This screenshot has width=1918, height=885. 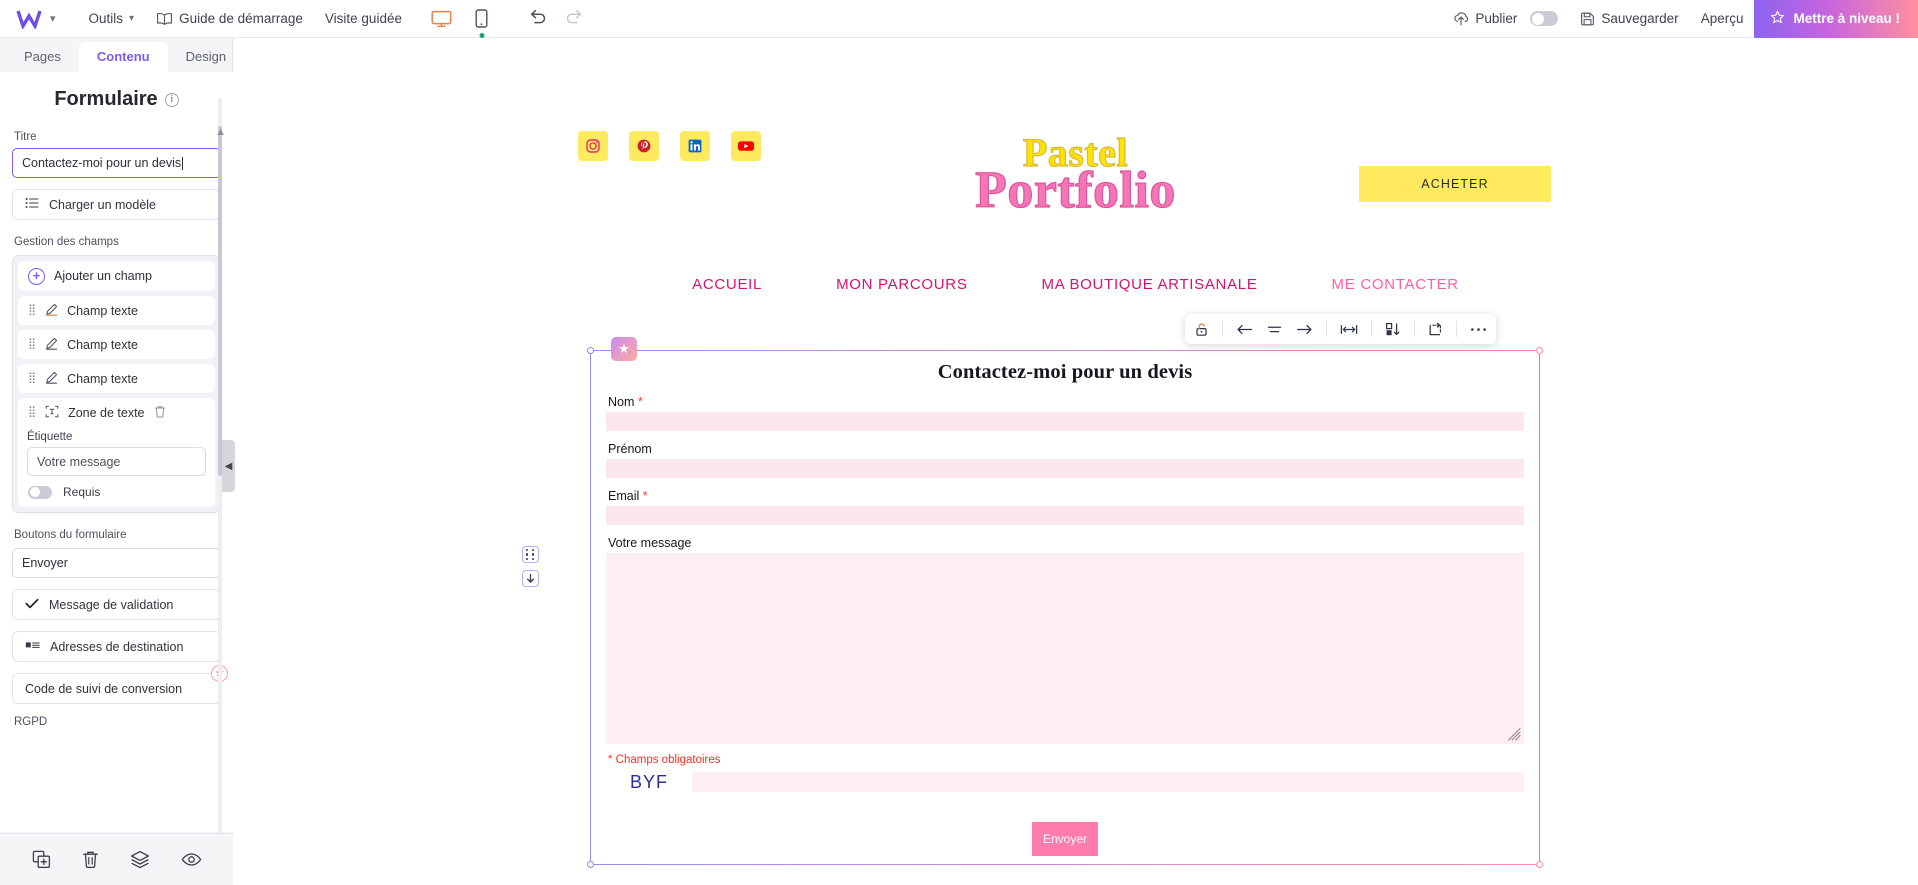 I want to click on nav-item-ma-boutique-artisanale: MA BOUTIQUE ARTISANALE, so click(x=1150, y=284).